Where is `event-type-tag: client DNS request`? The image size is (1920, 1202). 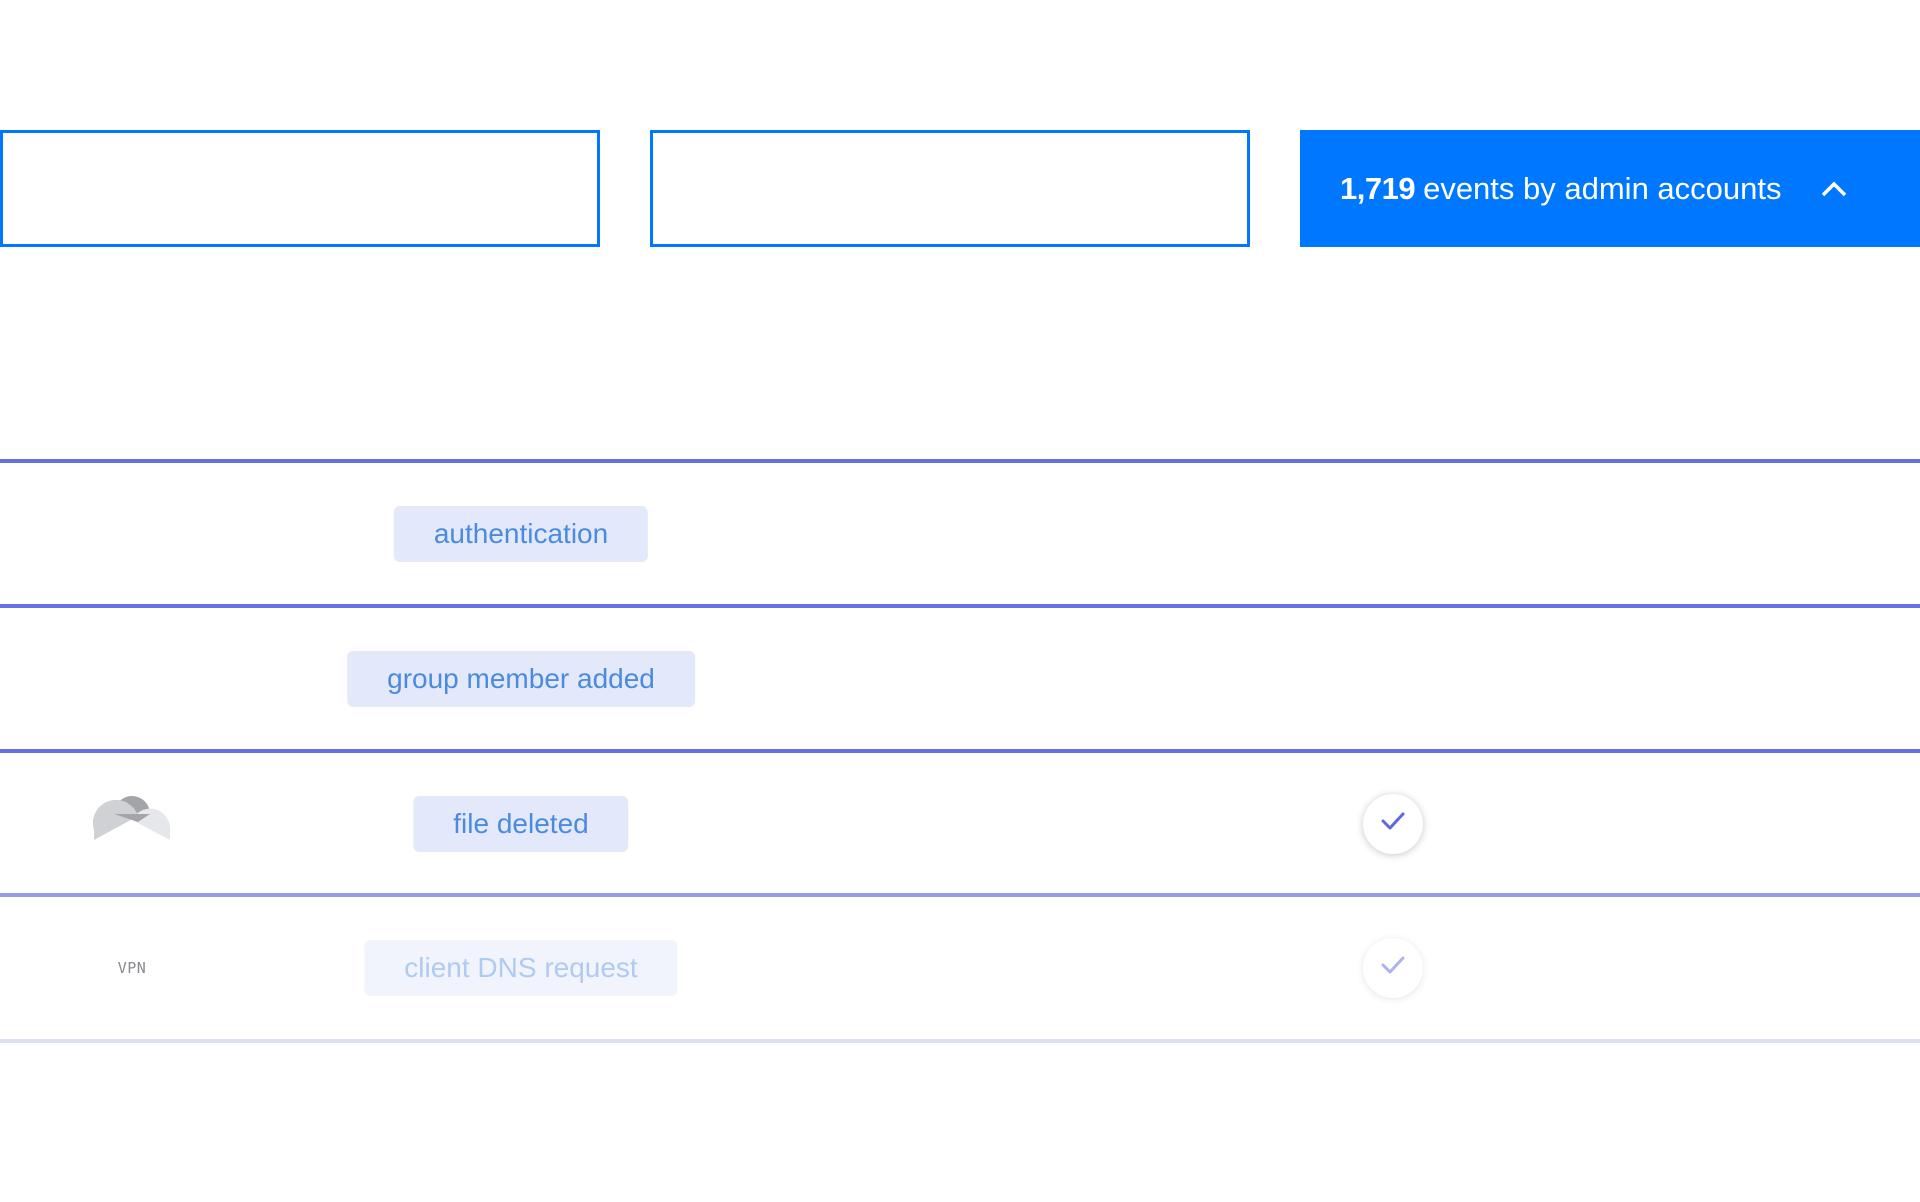
event-type-tag: client DNS request is located at coordinates (521, 967).